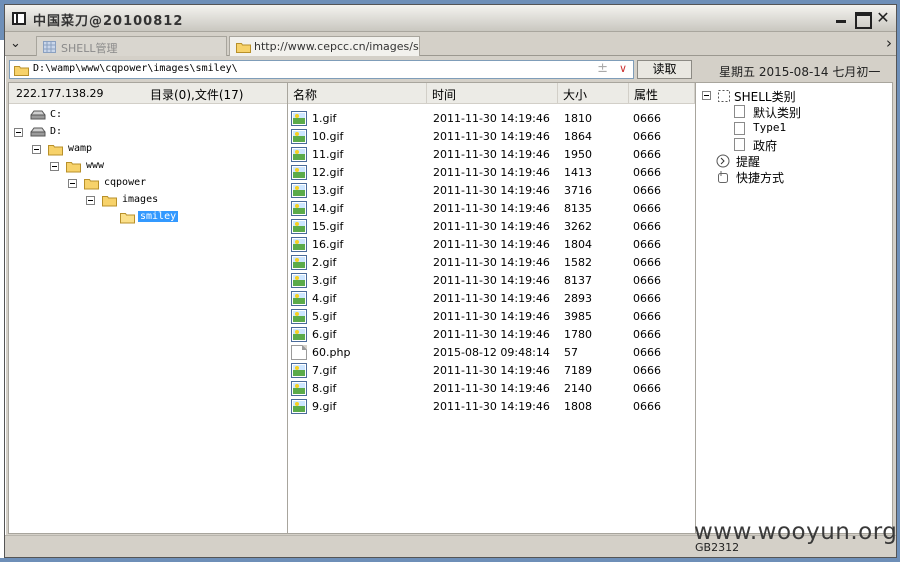 The height and width of the screenshot is (562, 900). I want to click on file-size: 3262, so click(578, 226).